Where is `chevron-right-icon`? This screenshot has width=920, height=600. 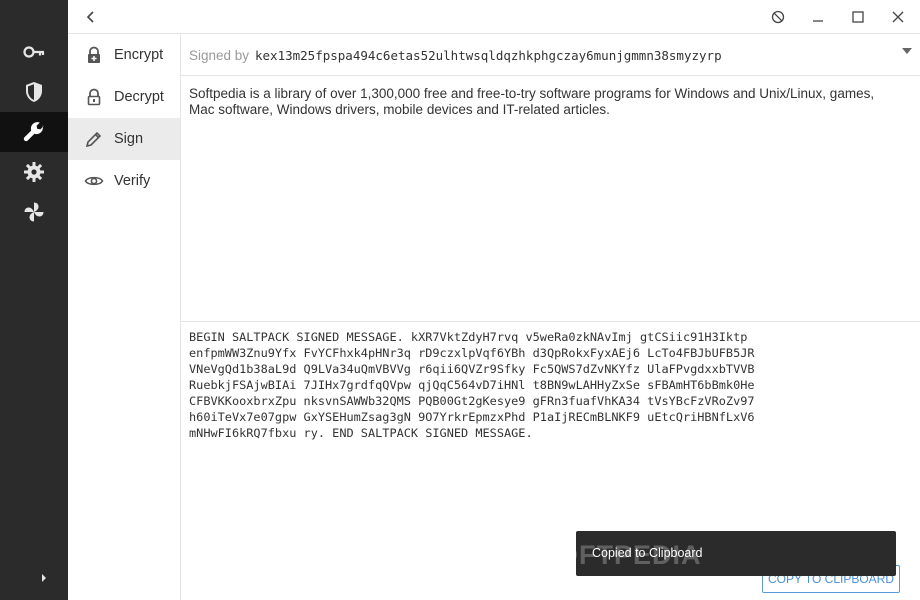 chevron-right-icon is located at coordinates (44, 578).